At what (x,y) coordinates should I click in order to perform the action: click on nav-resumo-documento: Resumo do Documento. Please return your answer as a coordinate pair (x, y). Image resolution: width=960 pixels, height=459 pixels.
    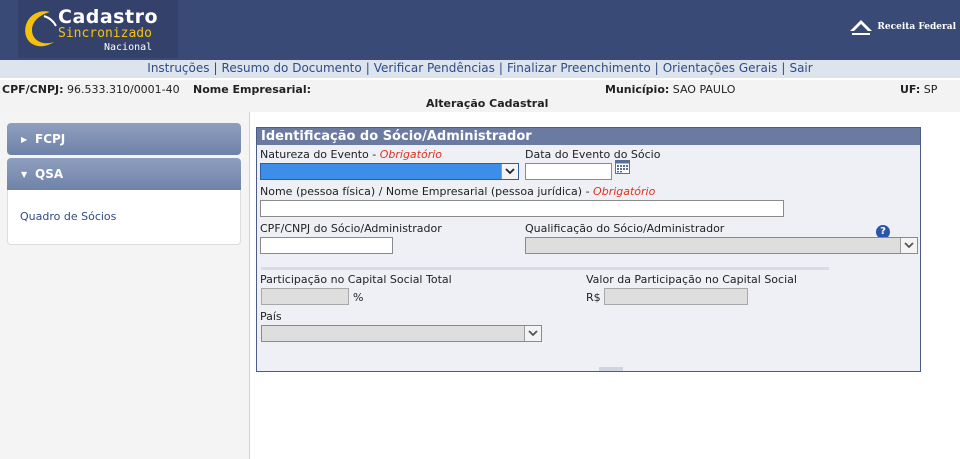
    Looking at the image, I should click on (292, 68).